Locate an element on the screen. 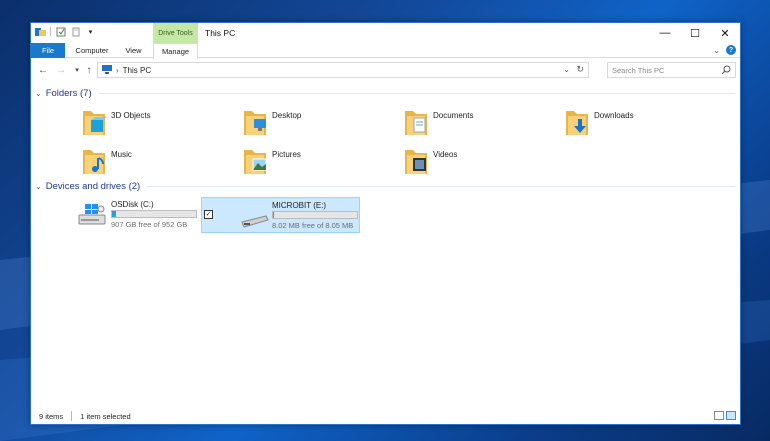 The image size is (770, 441). quick-access-toolbar: ▾ is located at coordinates (65, 31).